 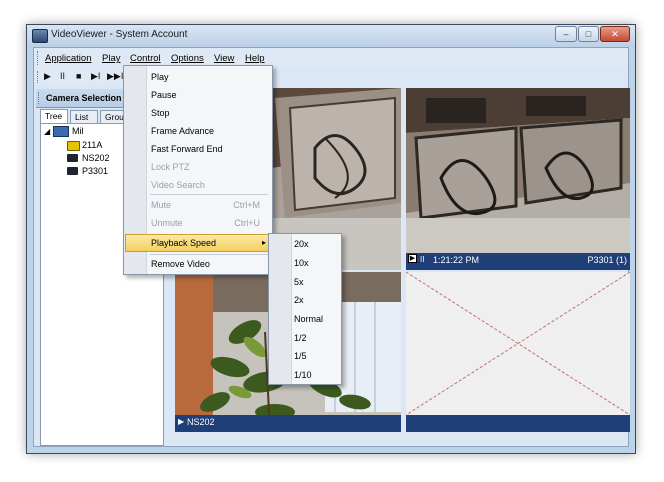 I want to click on window-title: VideoViewer - System Account, so click(x=119, y=34).